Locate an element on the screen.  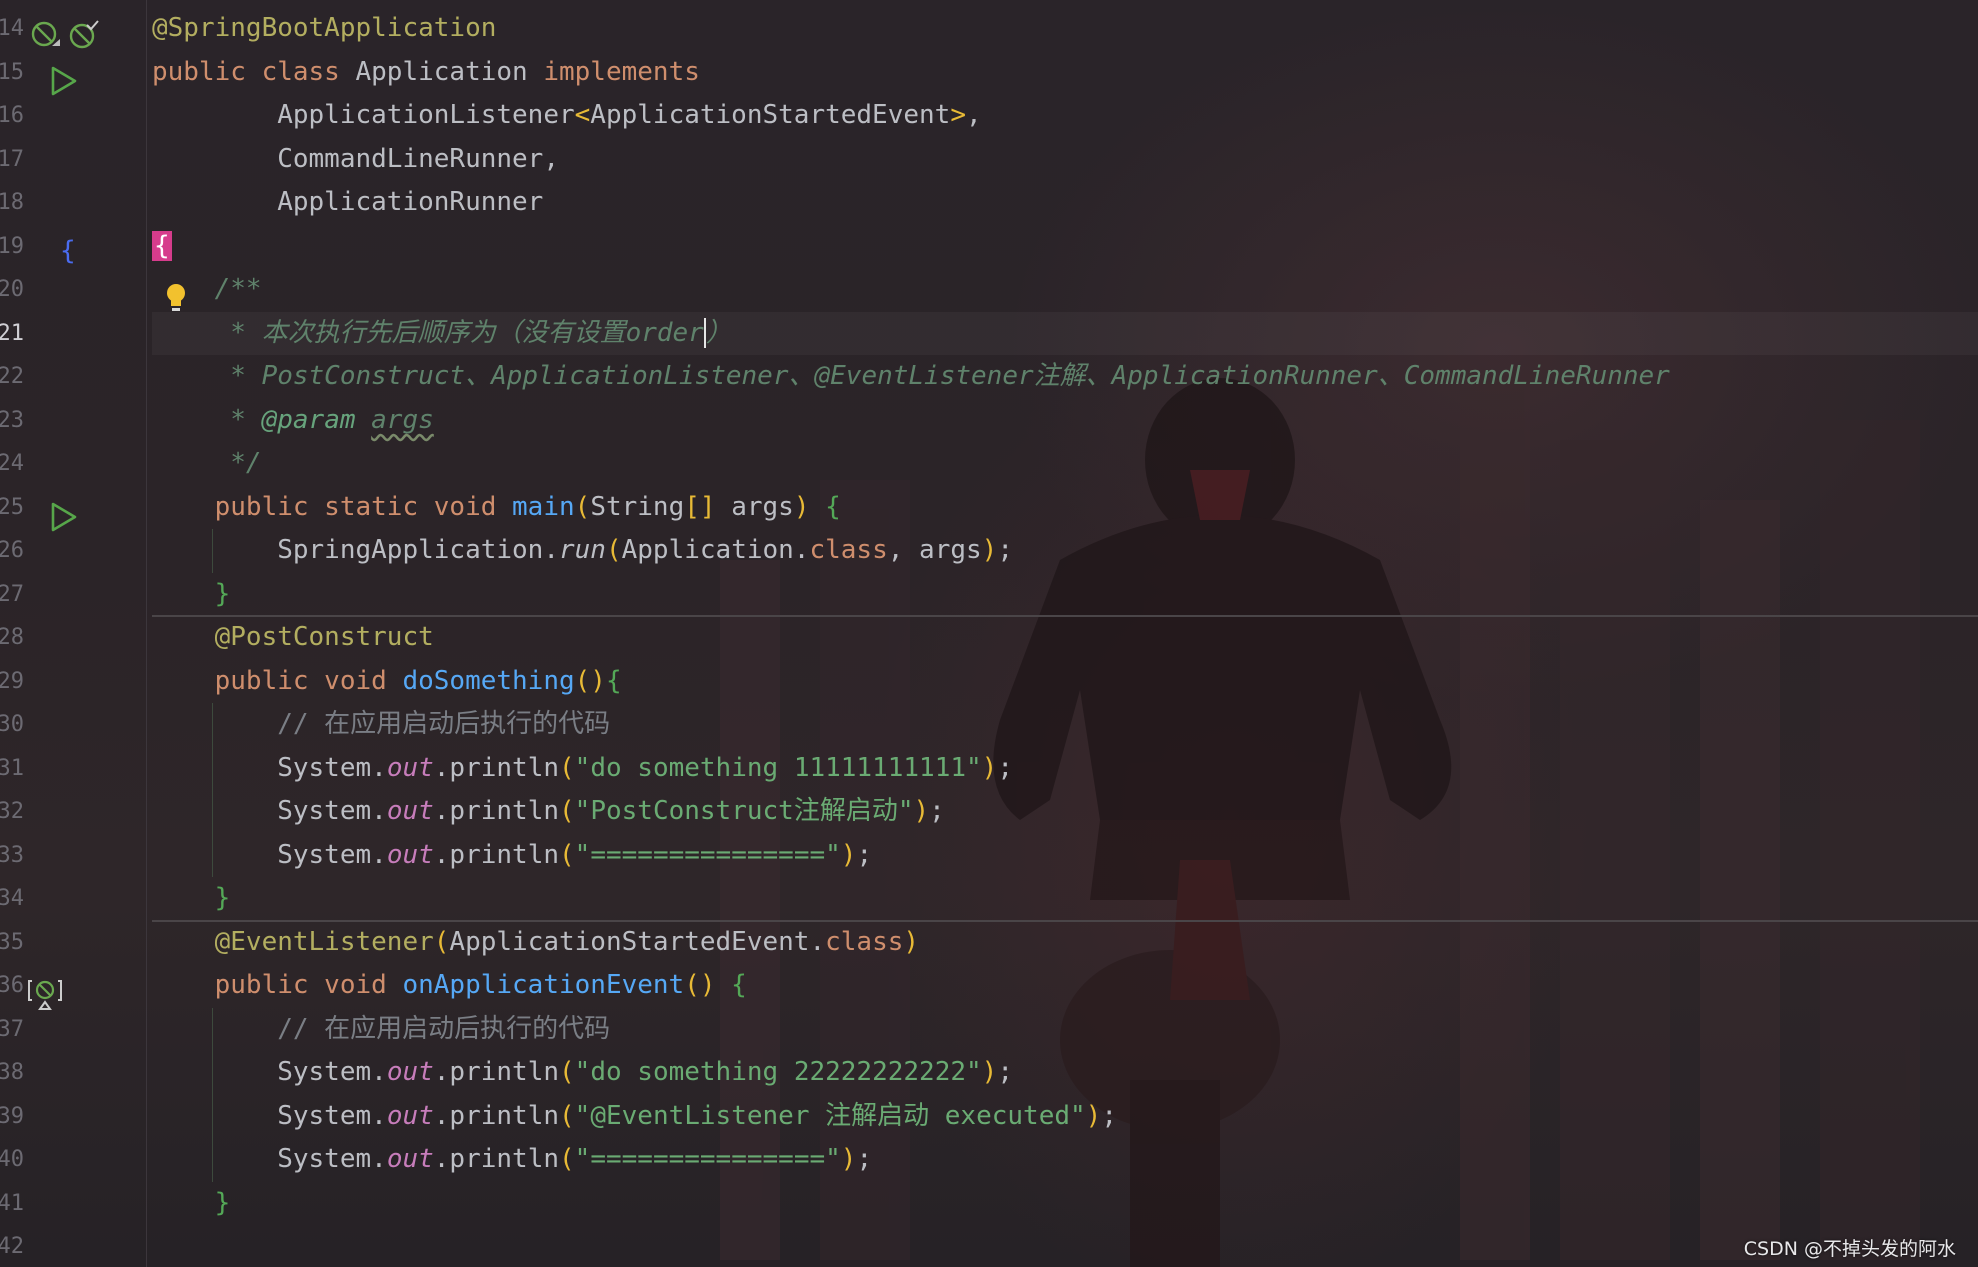
code-line: ApplicationRunner is located at coordinates (1065, 203).